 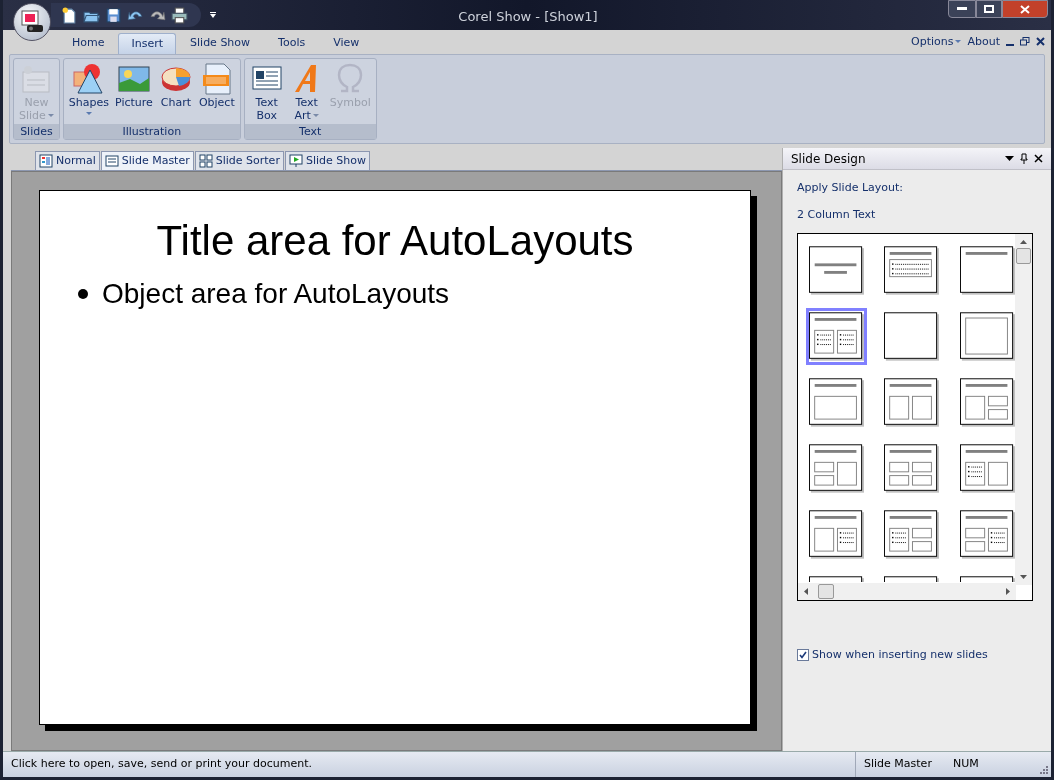 I want to click on printer-icon, so click(x=179, y=15).